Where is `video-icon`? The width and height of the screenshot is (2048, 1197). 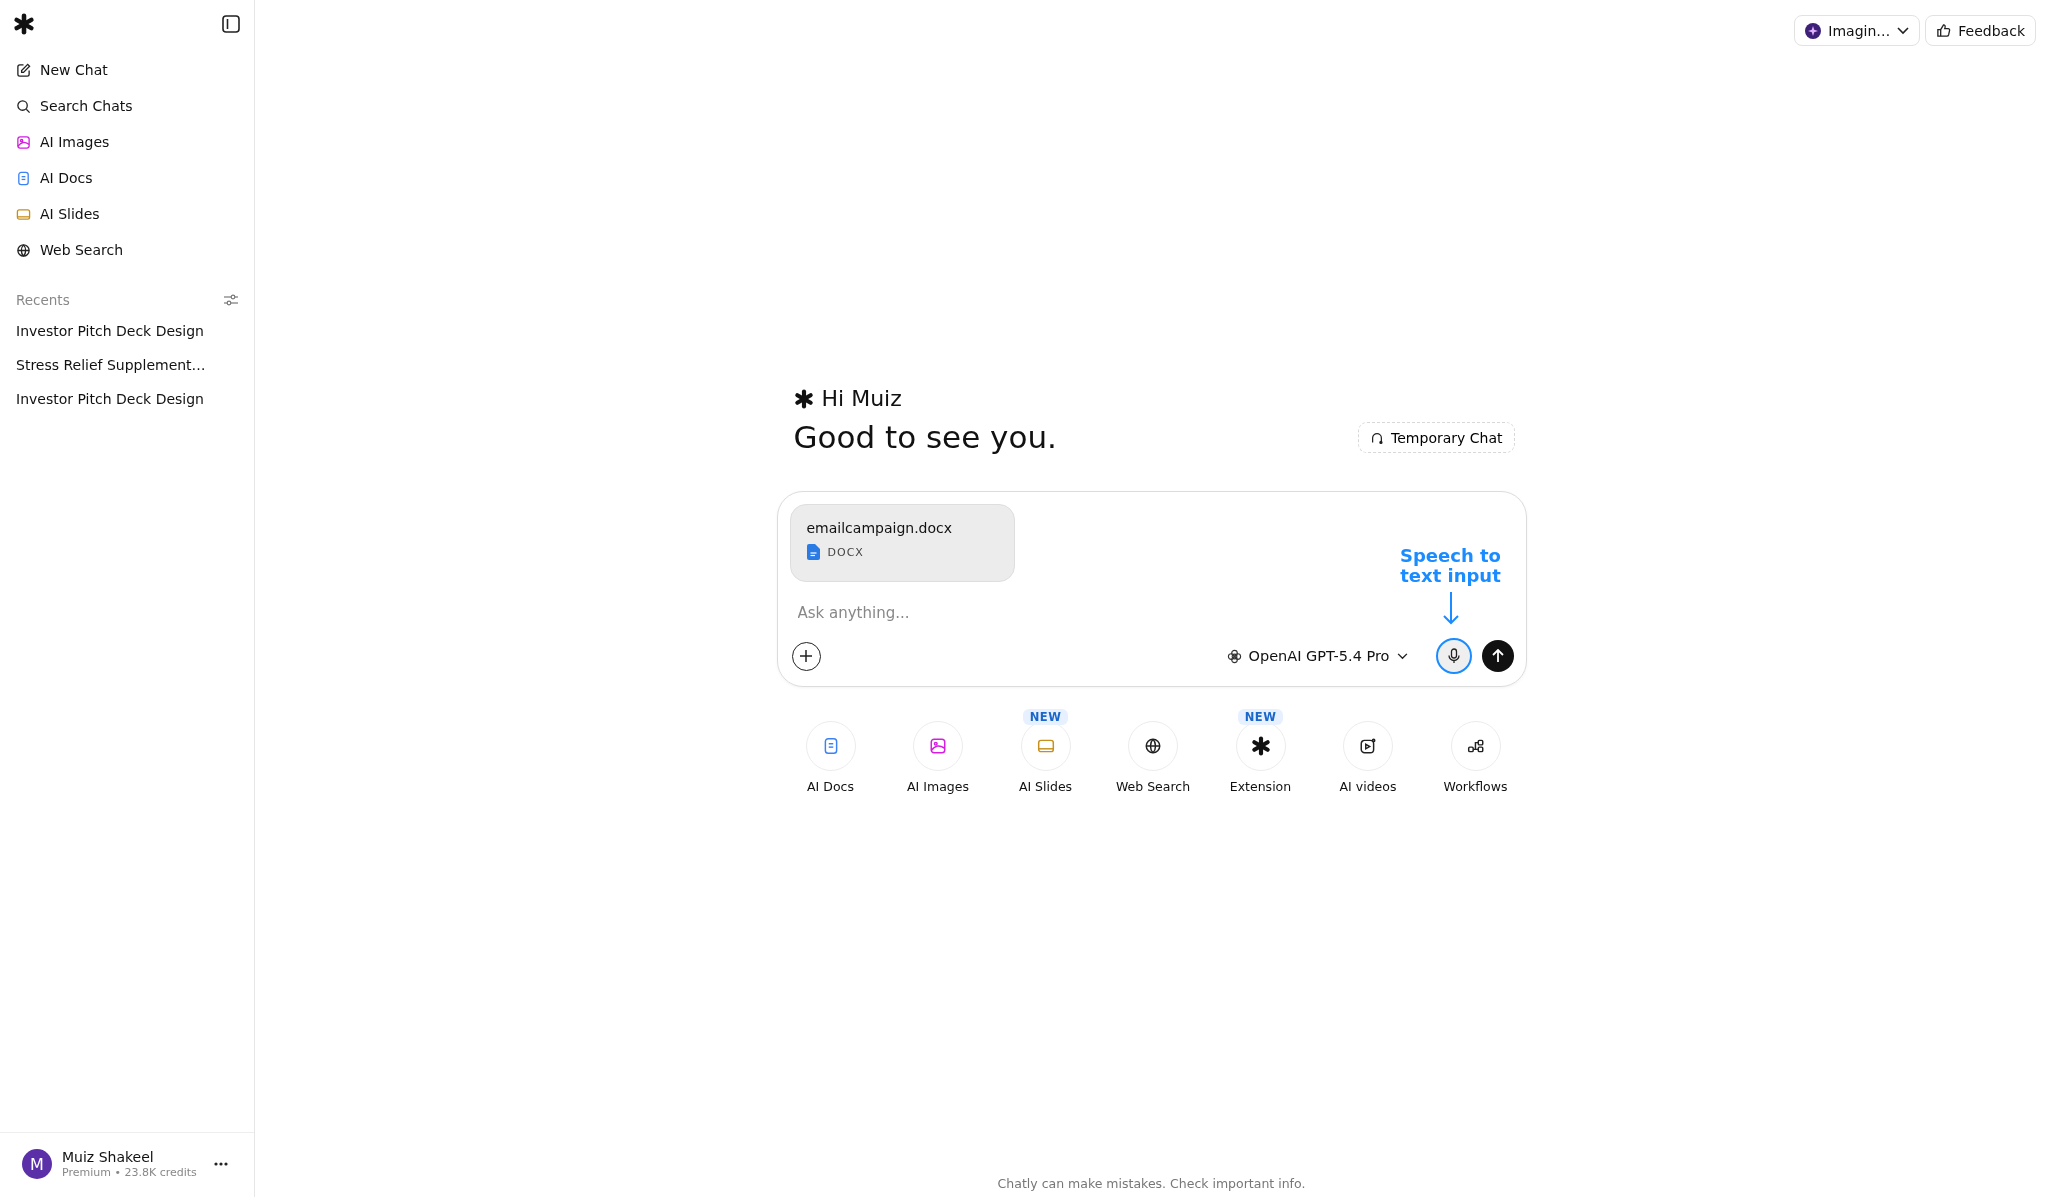 video-icon is located at coordinates (1368, 746).